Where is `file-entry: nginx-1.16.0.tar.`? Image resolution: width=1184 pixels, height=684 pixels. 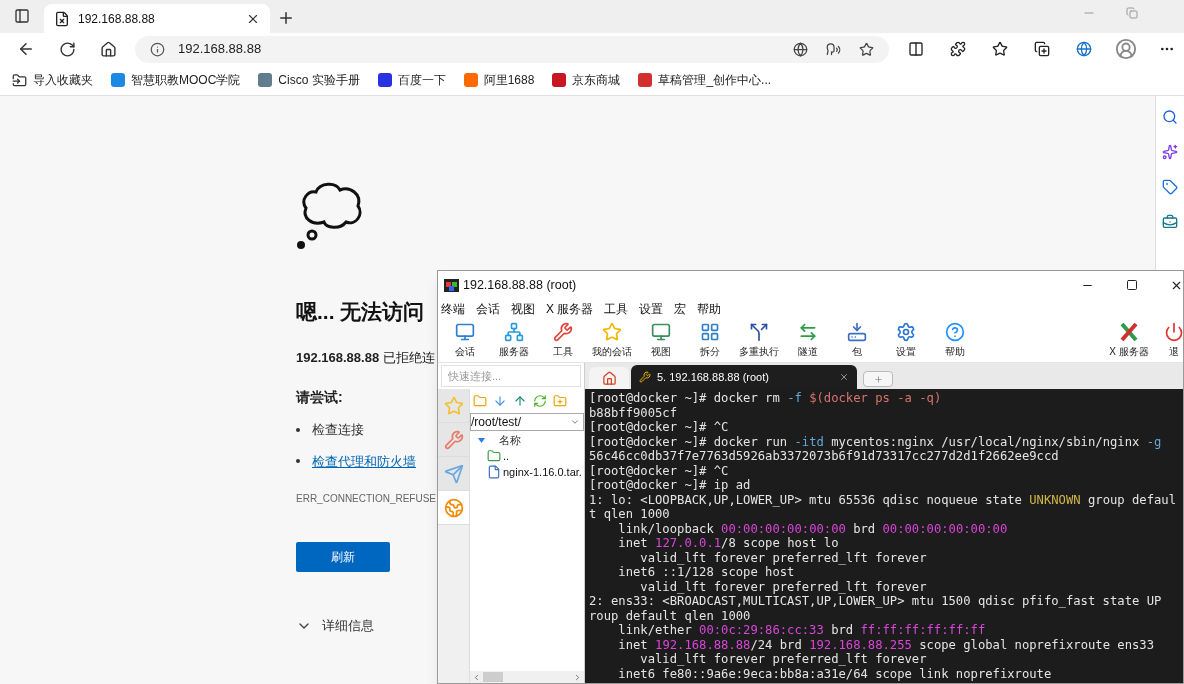 file-entry: nginx-1.16.0.tar. is located at coordinates (527, 472).